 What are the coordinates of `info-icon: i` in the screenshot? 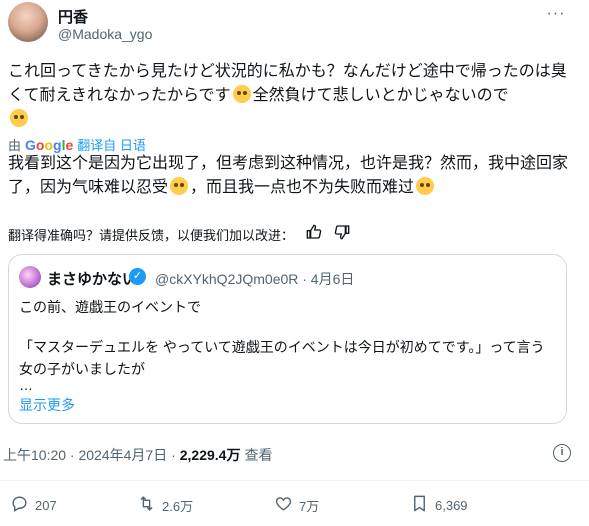 It's located at (562, 453).